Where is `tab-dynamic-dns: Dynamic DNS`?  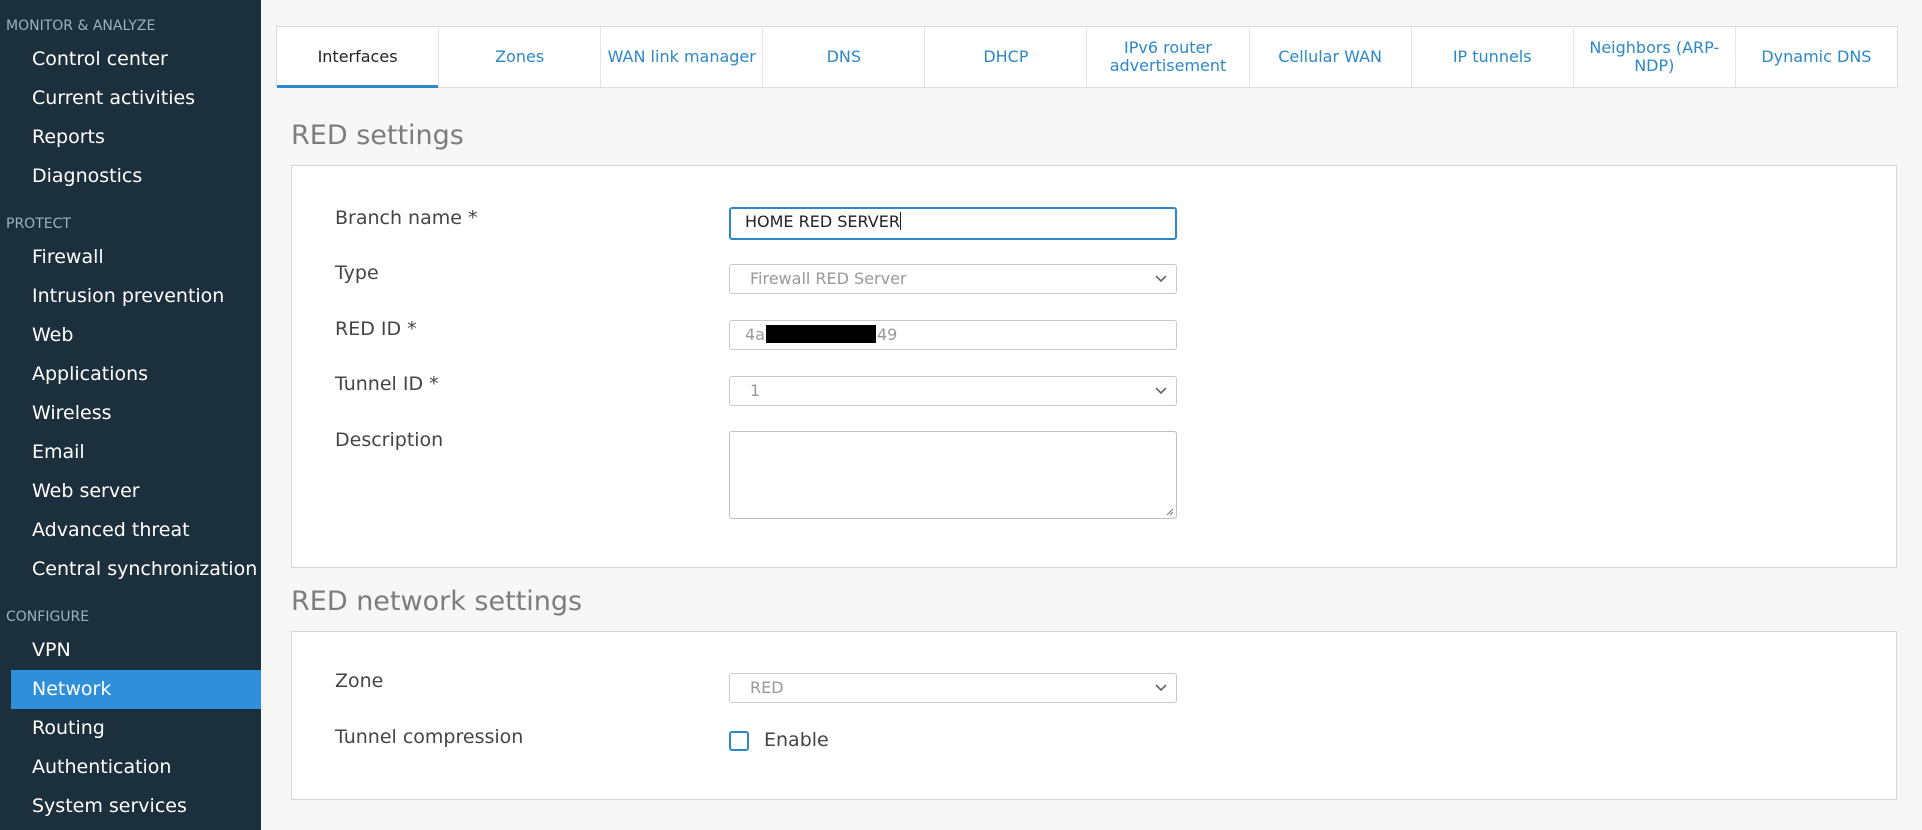
tab-dynamic-dns: Dynamic DNS is located at coordinates (1816, 57).